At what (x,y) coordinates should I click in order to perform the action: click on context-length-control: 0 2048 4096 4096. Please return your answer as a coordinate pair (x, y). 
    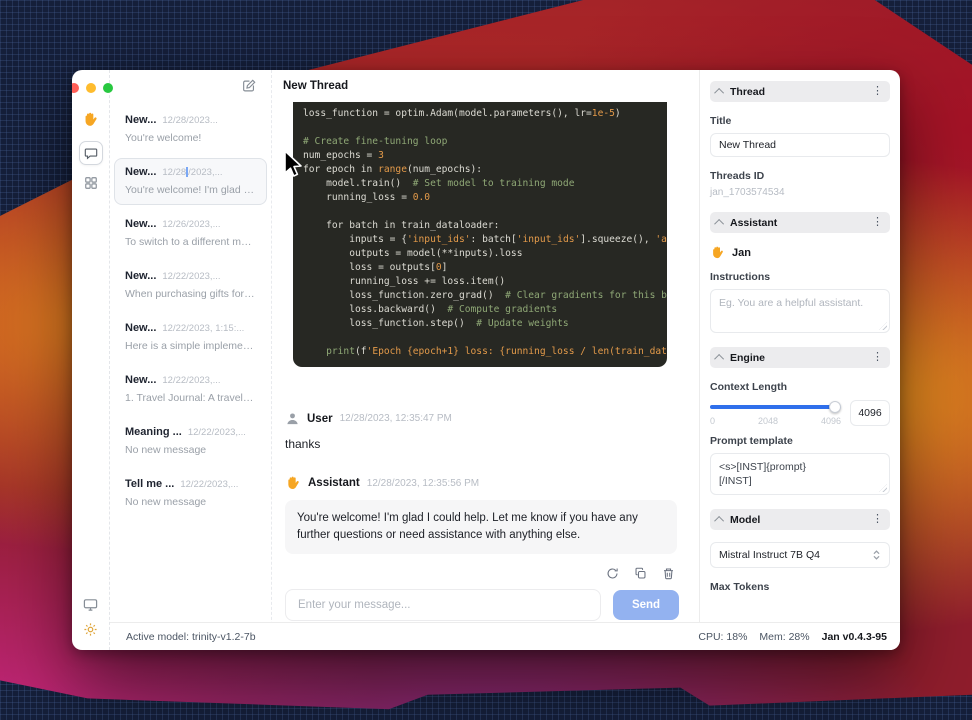
    Looking at the image, I should click on (800, 413).